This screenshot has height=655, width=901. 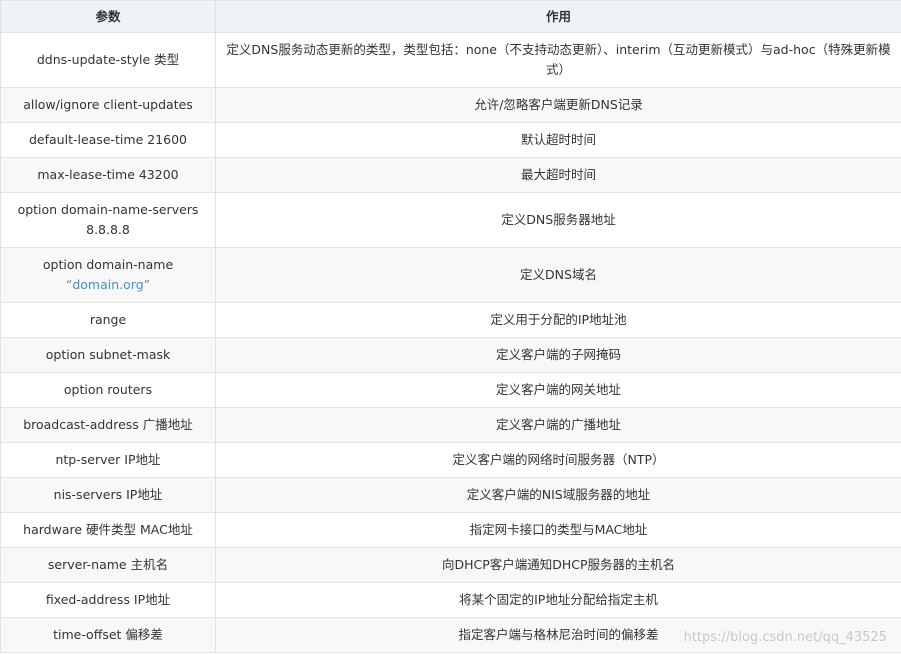 I want to click on param-text: server-name 主机名, so click(x=108, y=564).